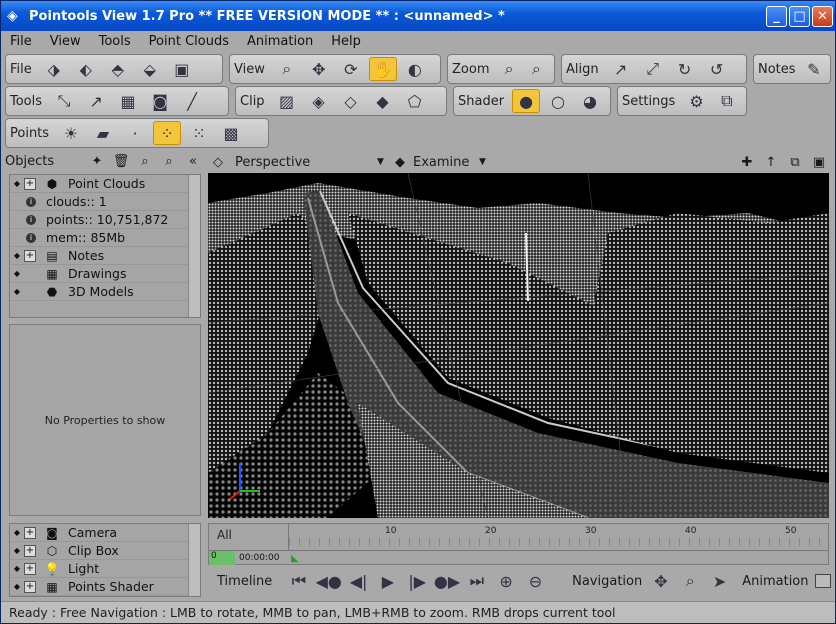  I want to click on menu-help: Help, so click(346, 41).